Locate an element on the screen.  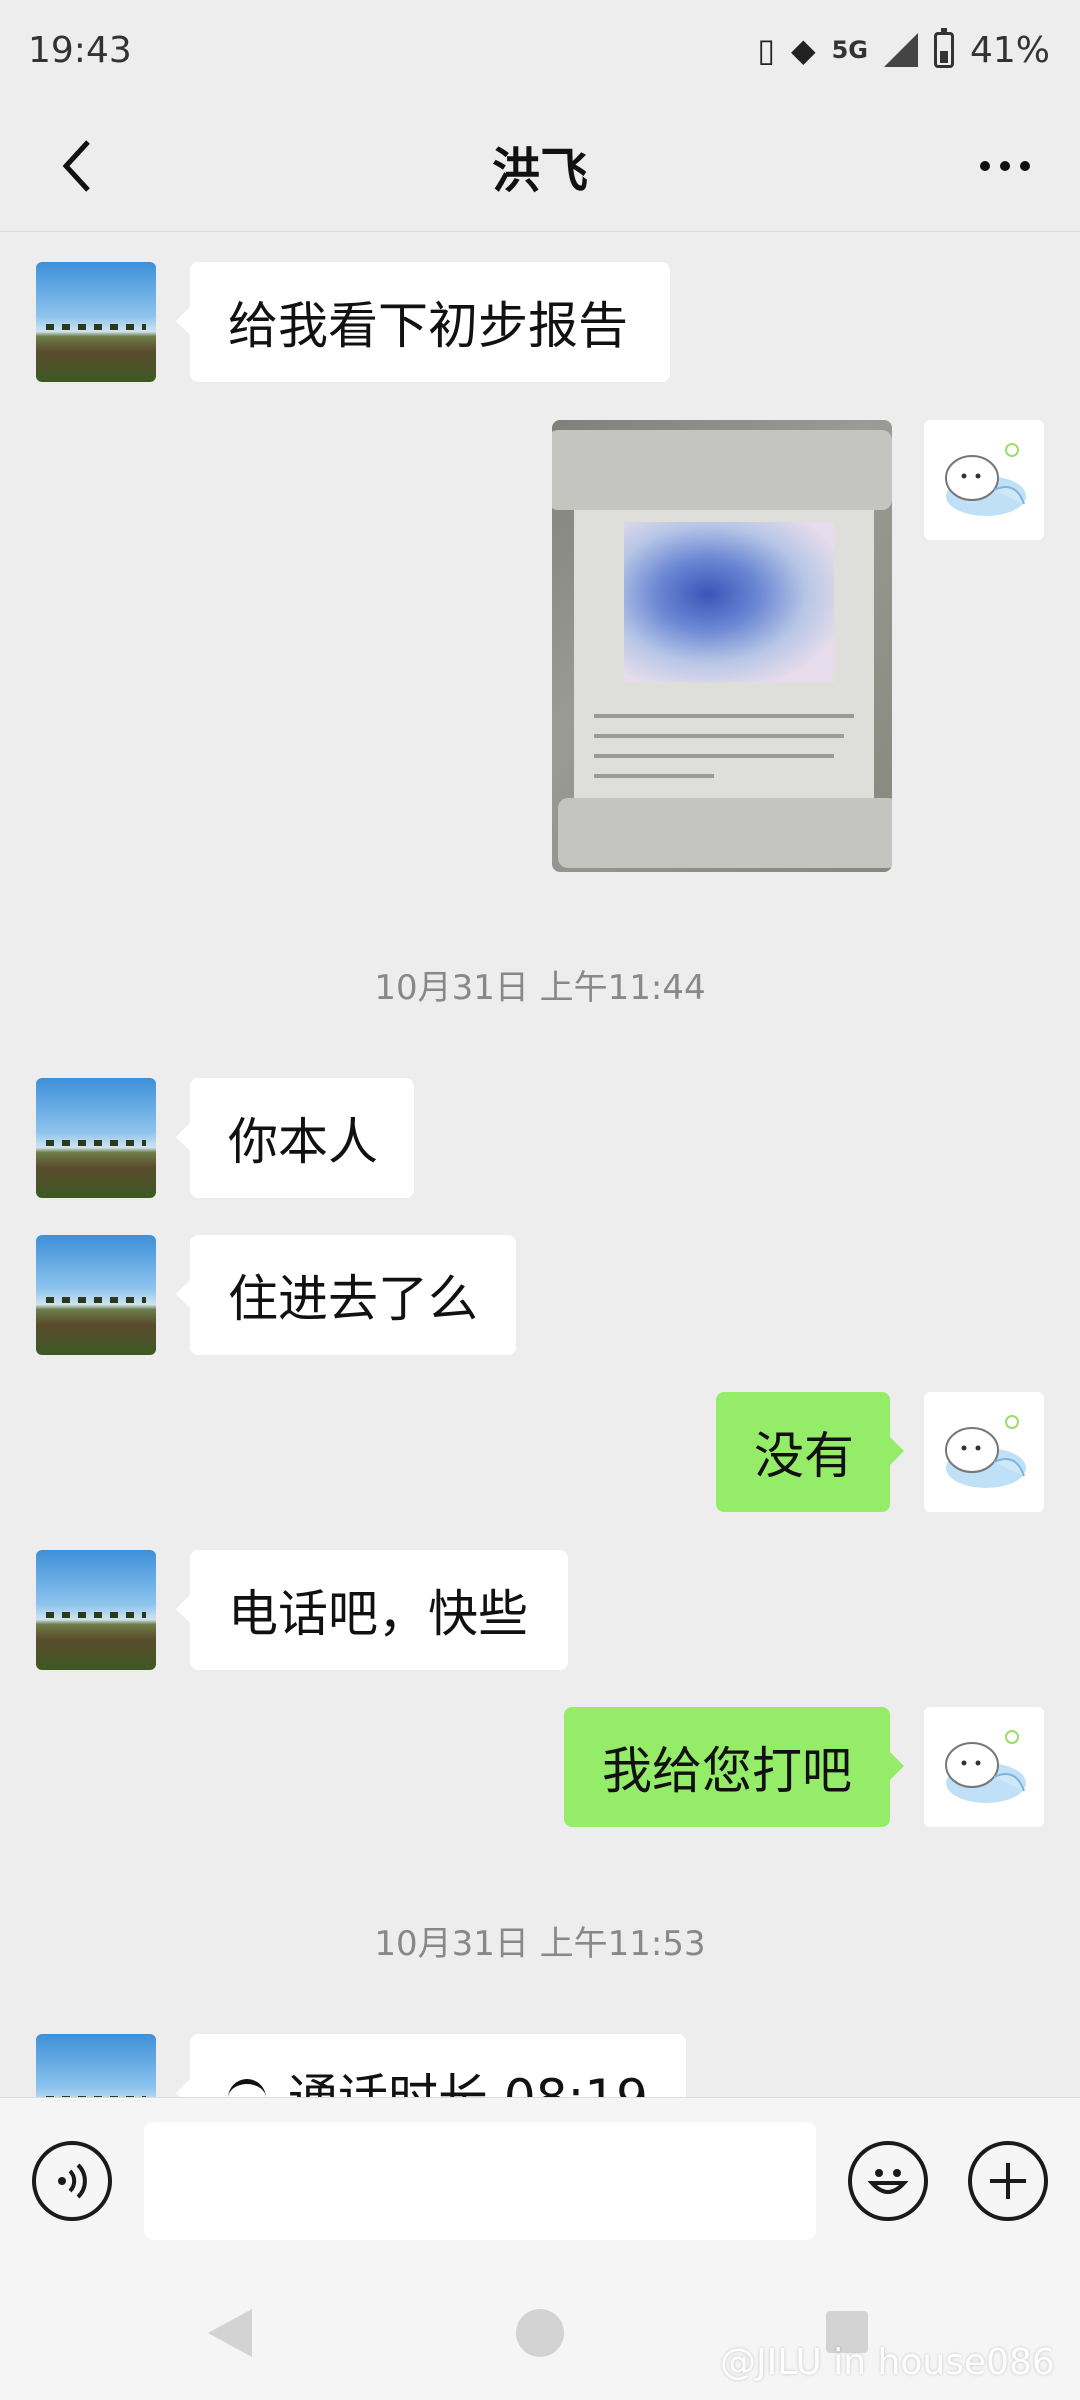
status-time: 19:43 is located at coordinates (80, 50).